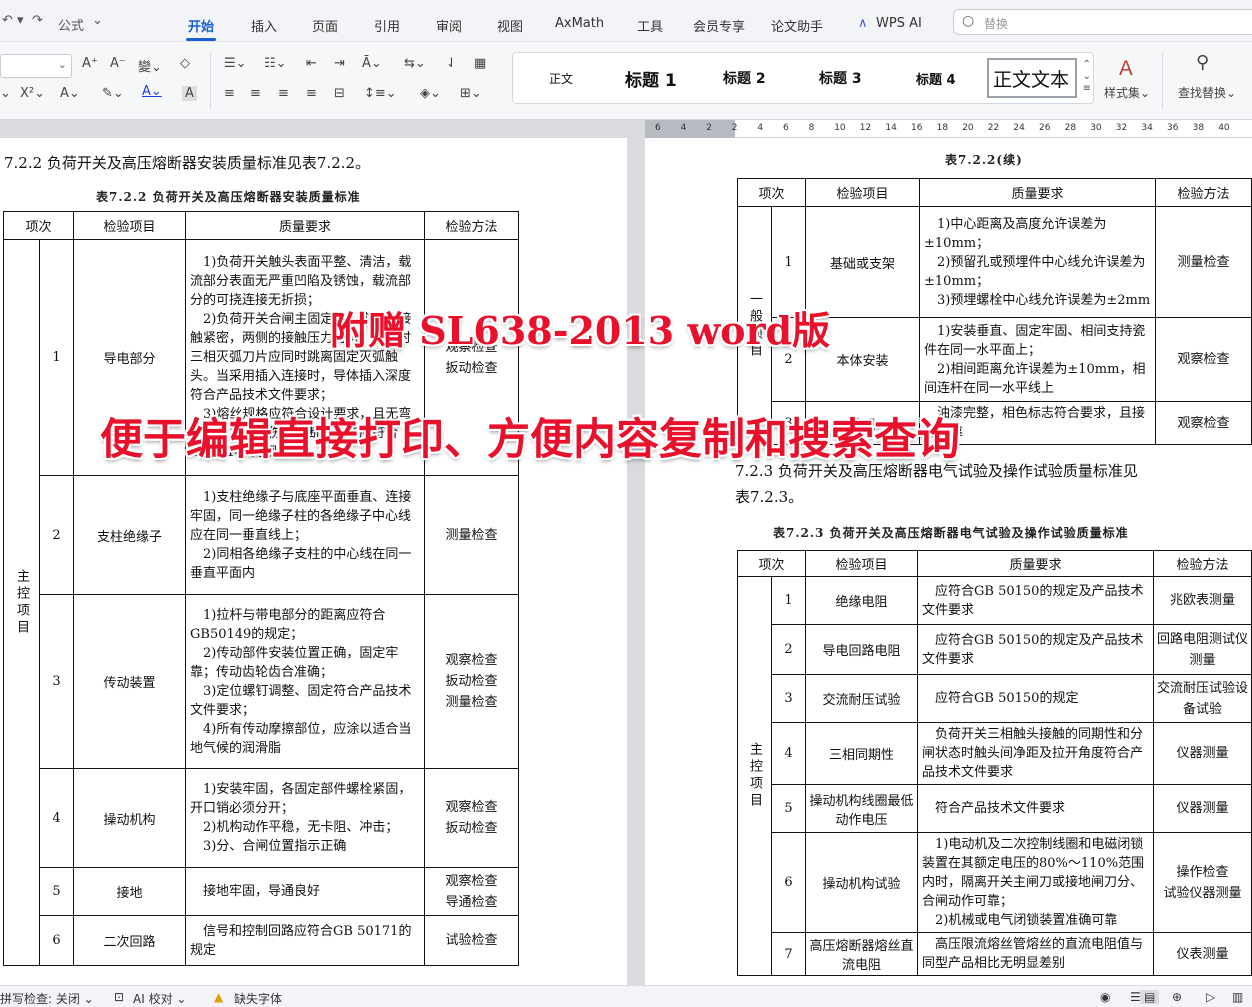  What do you see at coordinates (1127, 92) in the screenshot?
I see `style-set-button: 样式集⌄` at bounding box center [1127, 92].